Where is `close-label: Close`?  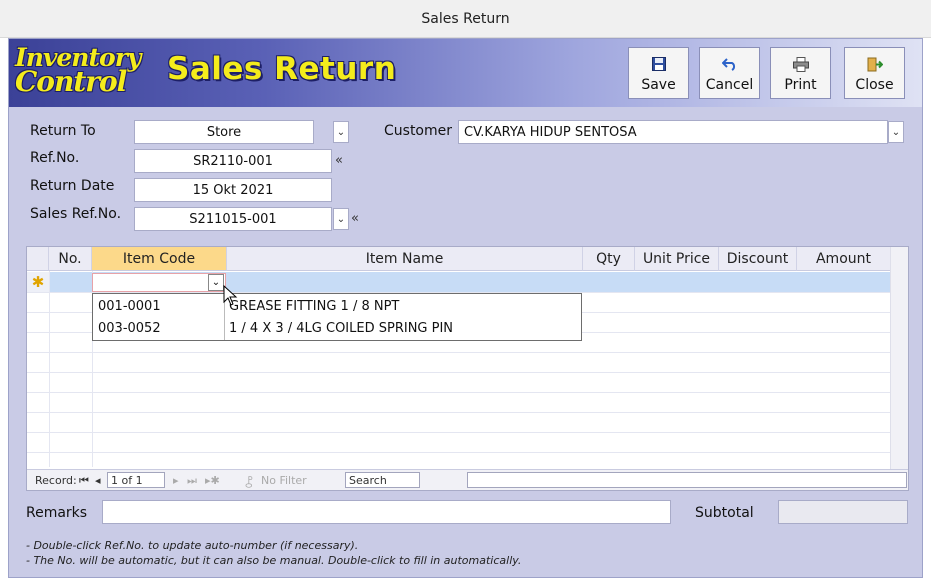
close-label: Close is located at coordinates (874, 85).